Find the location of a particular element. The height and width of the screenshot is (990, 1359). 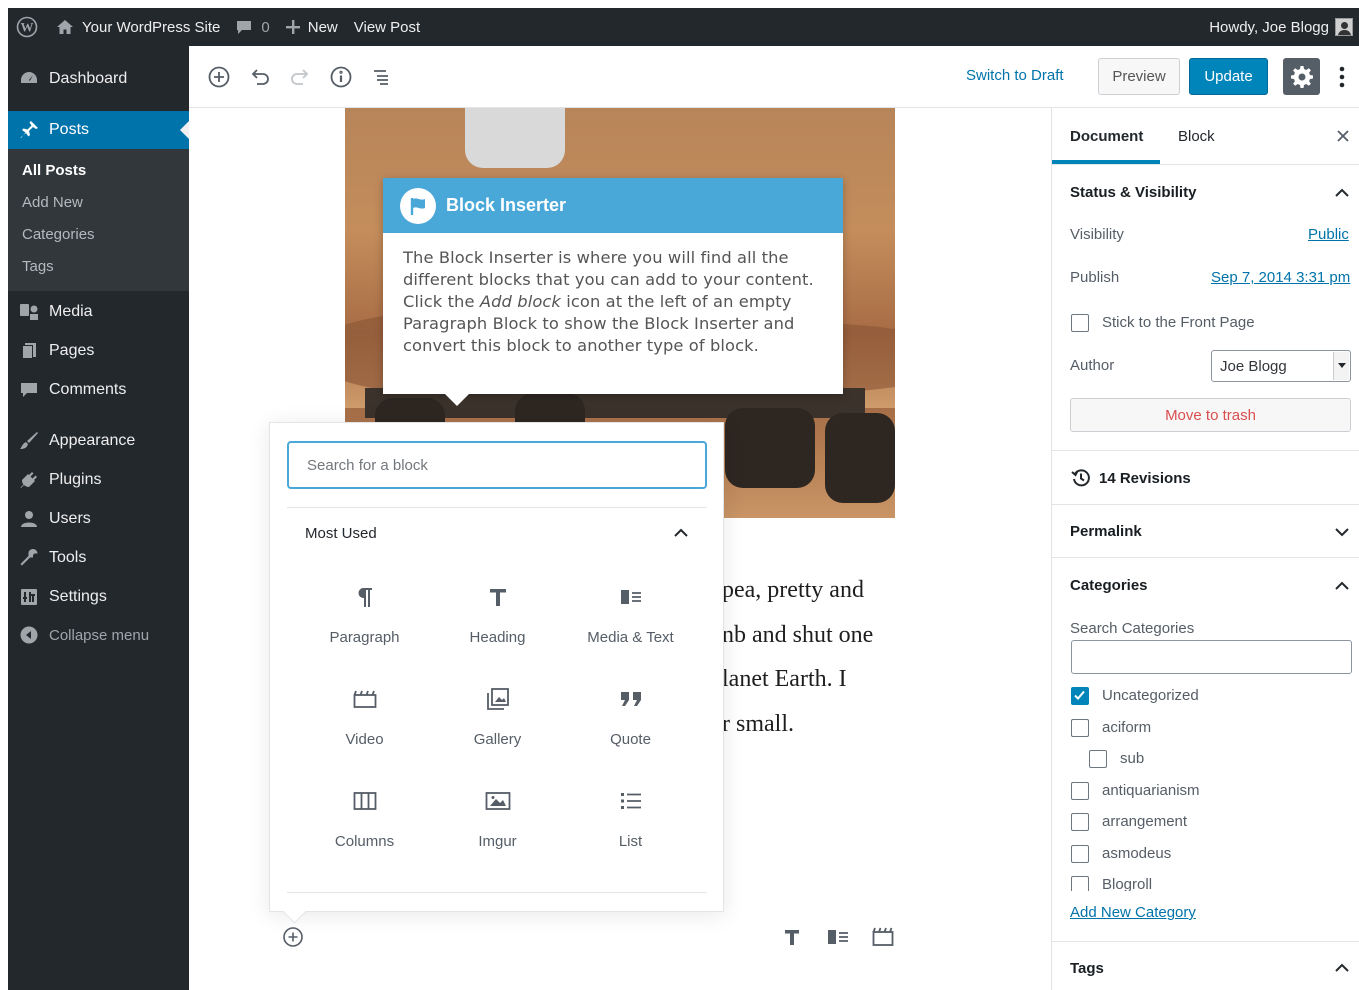

svg-text: W is located at coordinates (27, 27).